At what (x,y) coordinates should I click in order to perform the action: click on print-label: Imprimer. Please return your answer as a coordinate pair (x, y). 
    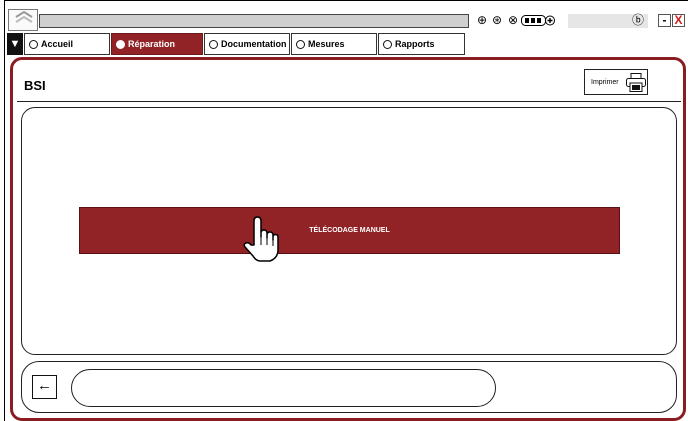
    Looking at the image, I should click on (605, 82).